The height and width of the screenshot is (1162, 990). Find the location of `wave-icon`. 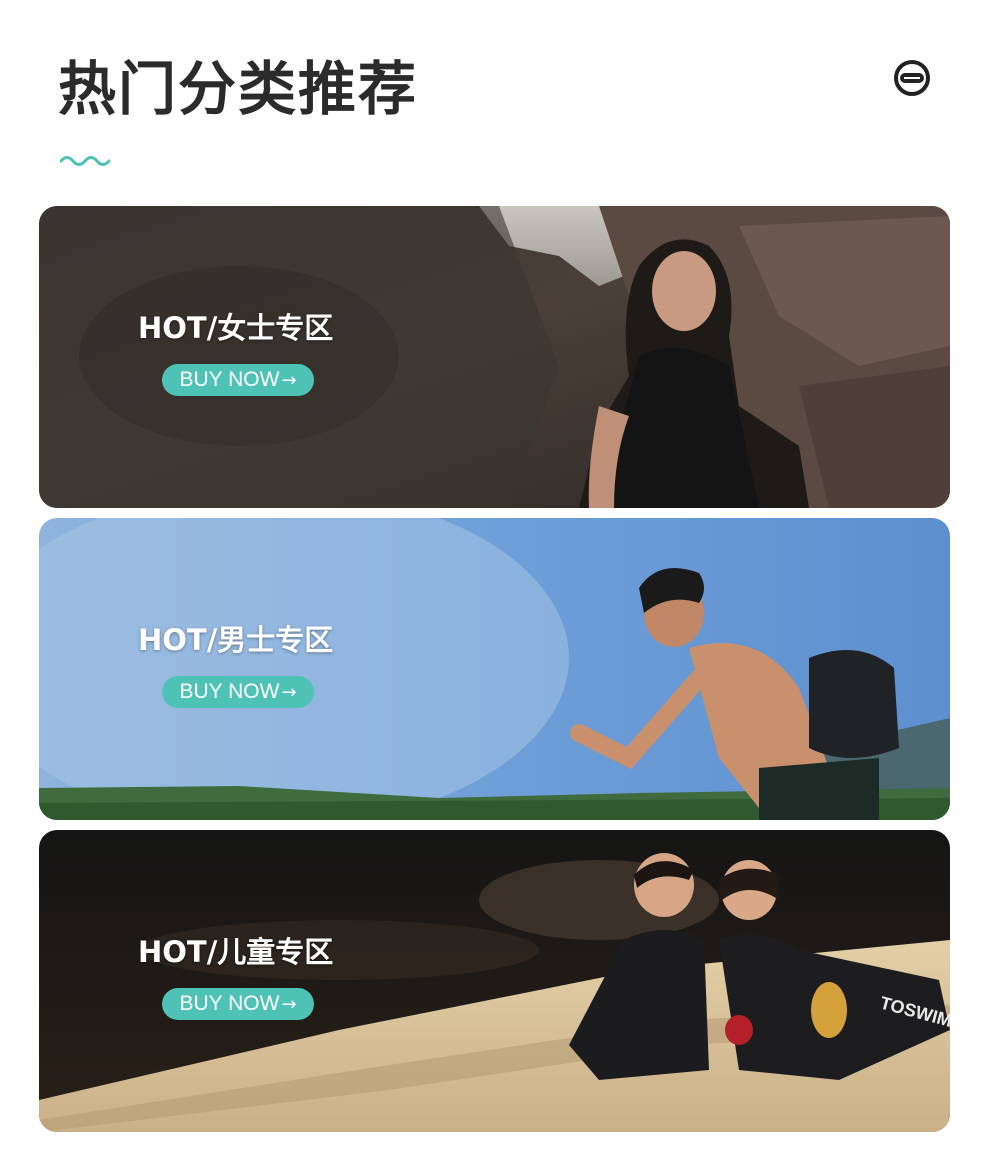

wave-icon is located at coordinates (85, 161).